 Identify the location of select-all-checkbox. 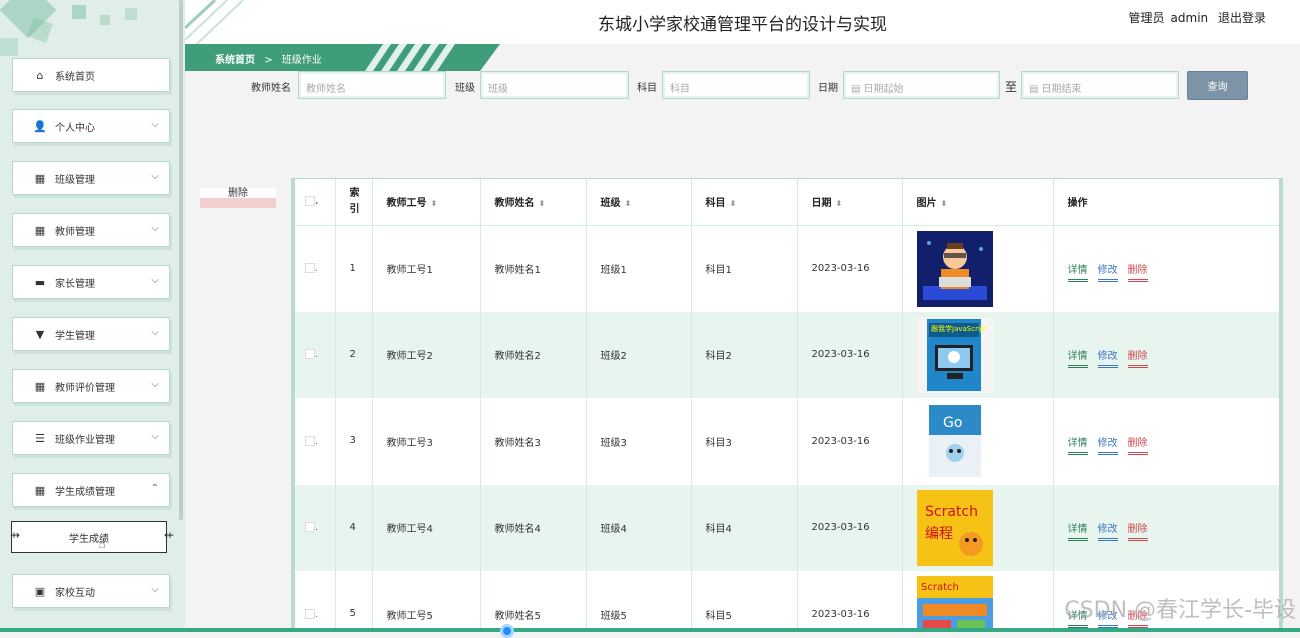
(310, 201).